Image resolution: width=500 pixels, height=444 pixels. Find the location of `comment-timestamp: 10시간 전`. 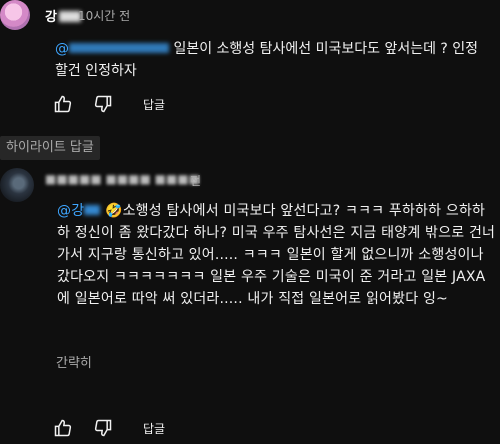

comment-timestamp: 10시간 전 is located at coordinates (104, 15).